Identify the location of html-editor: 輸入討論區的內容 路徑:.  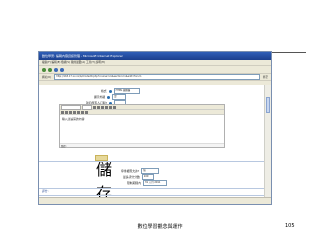
(142, 126).